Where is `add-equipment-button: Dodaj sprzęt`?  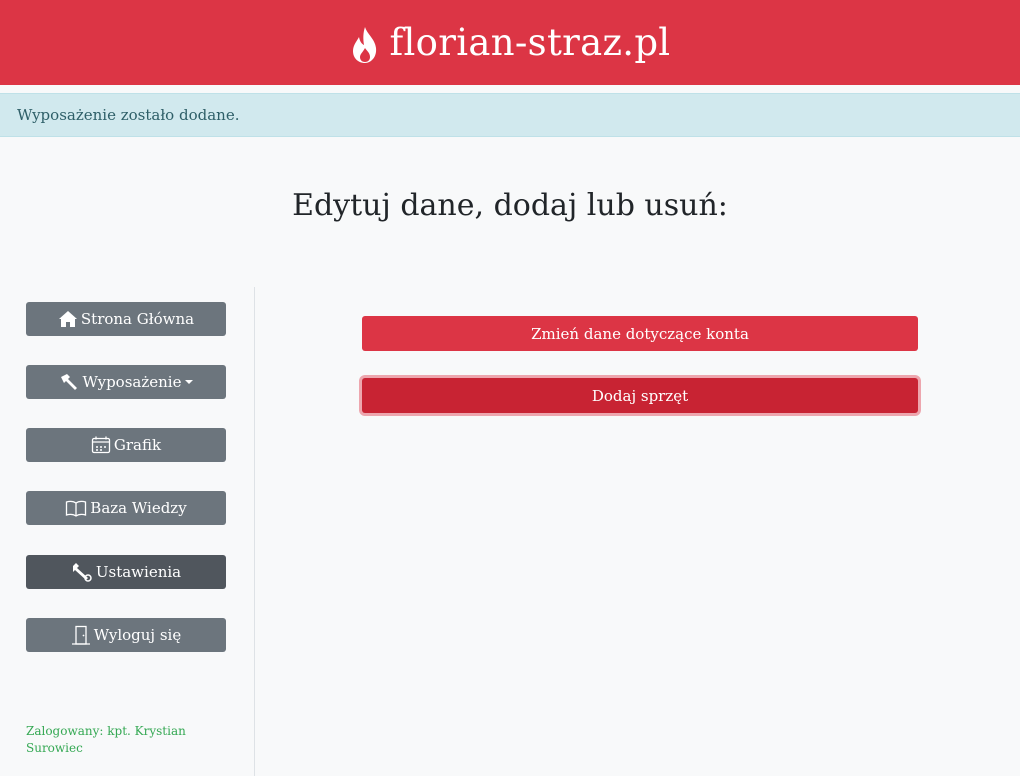 add-equipment-button: Dodaj sprzęt is located at coordinates (640, 395).